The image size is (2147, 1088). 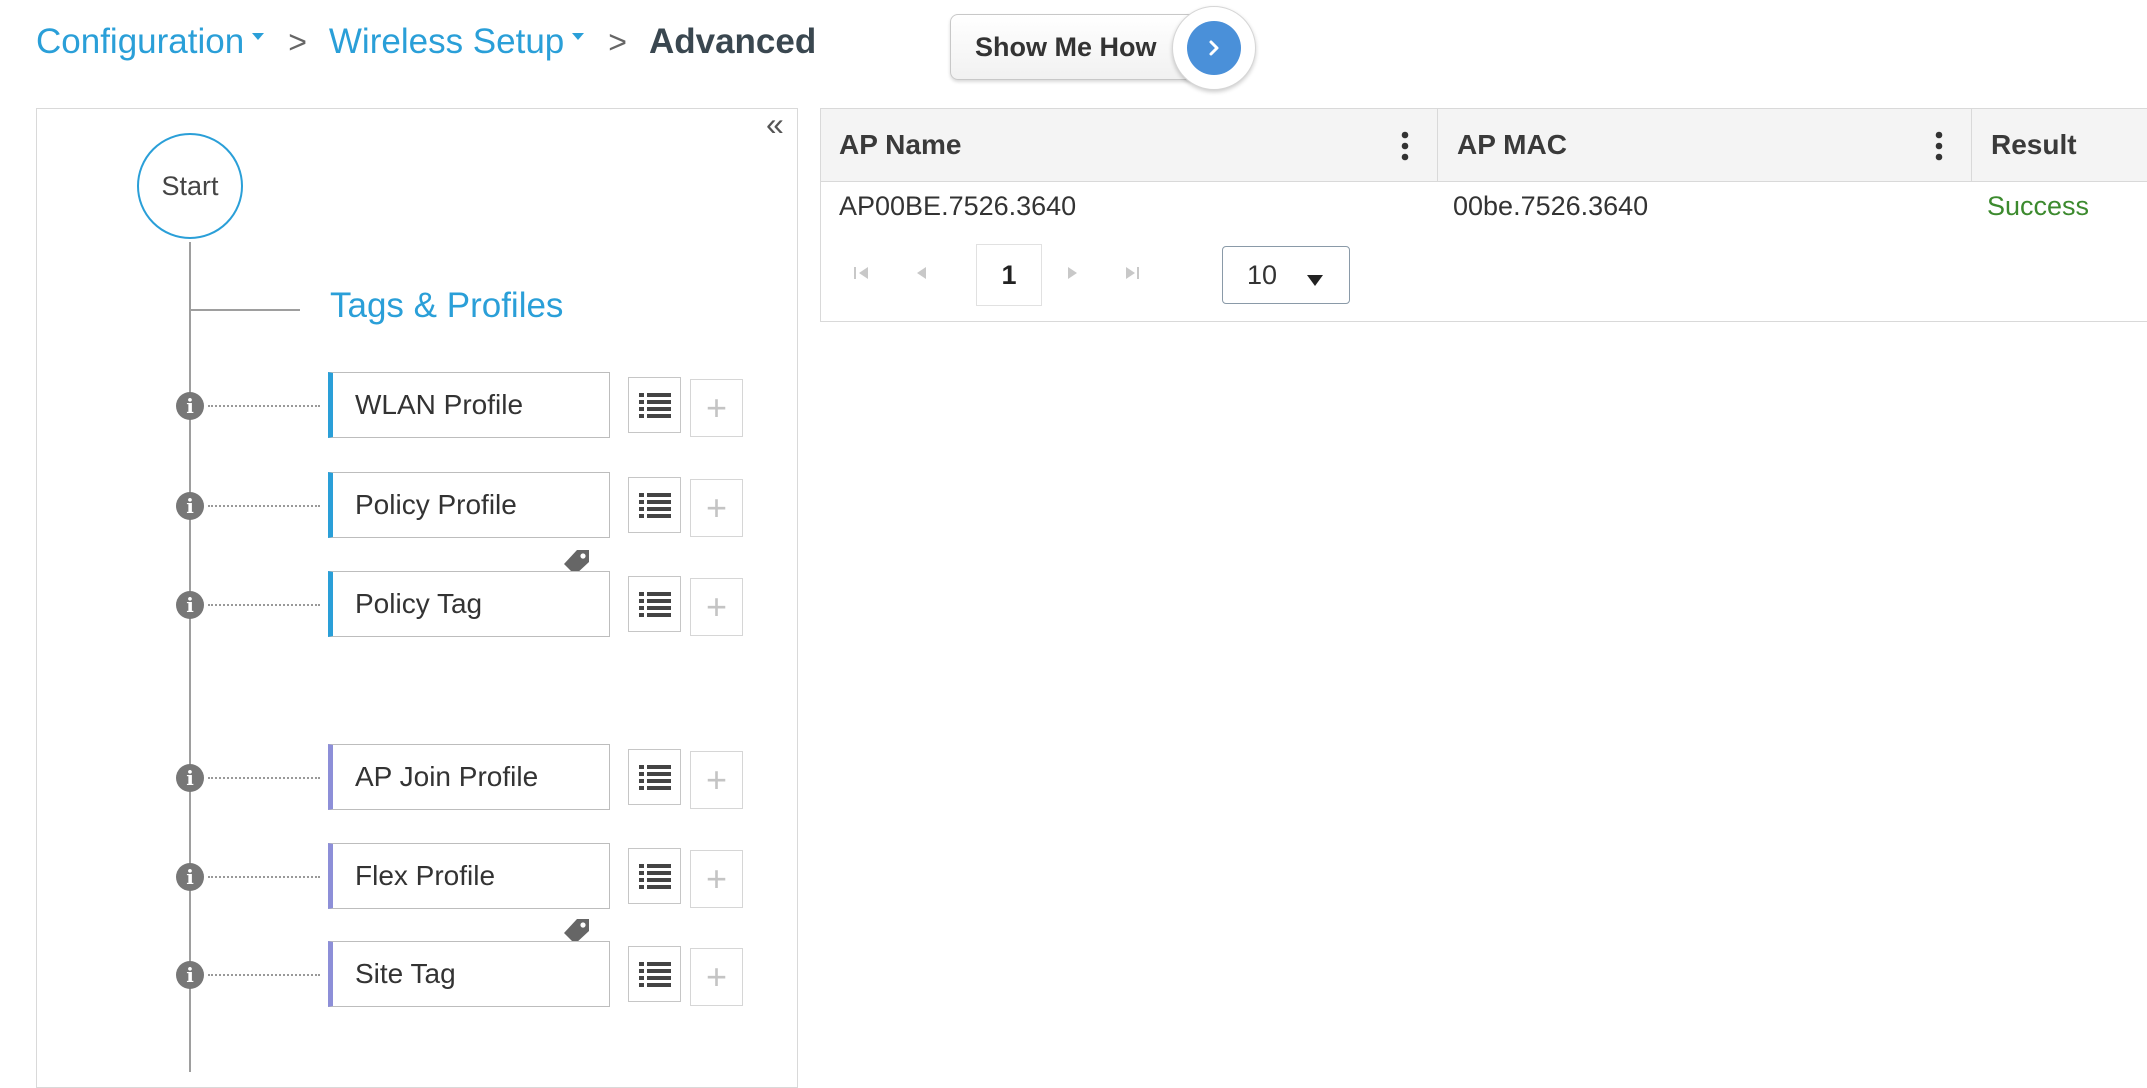 I want to click on profile-row-flex: i Flex Profile +, so click(x=400, y=893).